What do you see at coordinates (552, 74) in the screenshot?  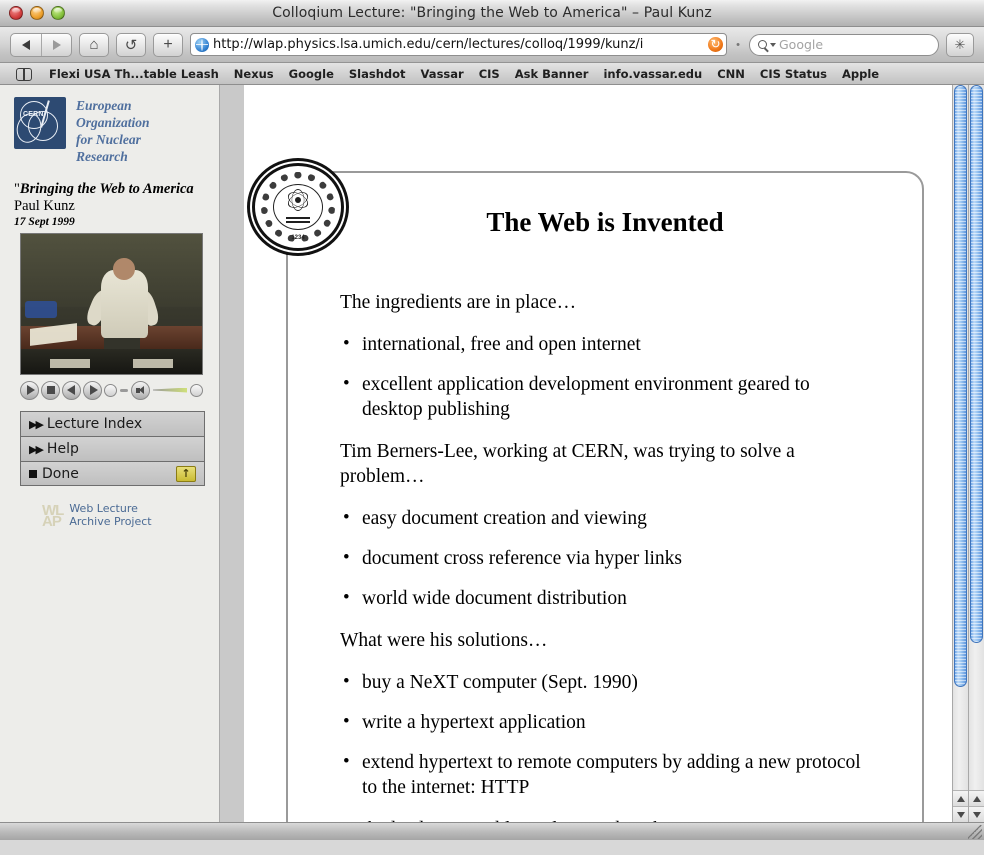 I see `bookmark-item: Ask Banner` at bounding box center [552, 74].